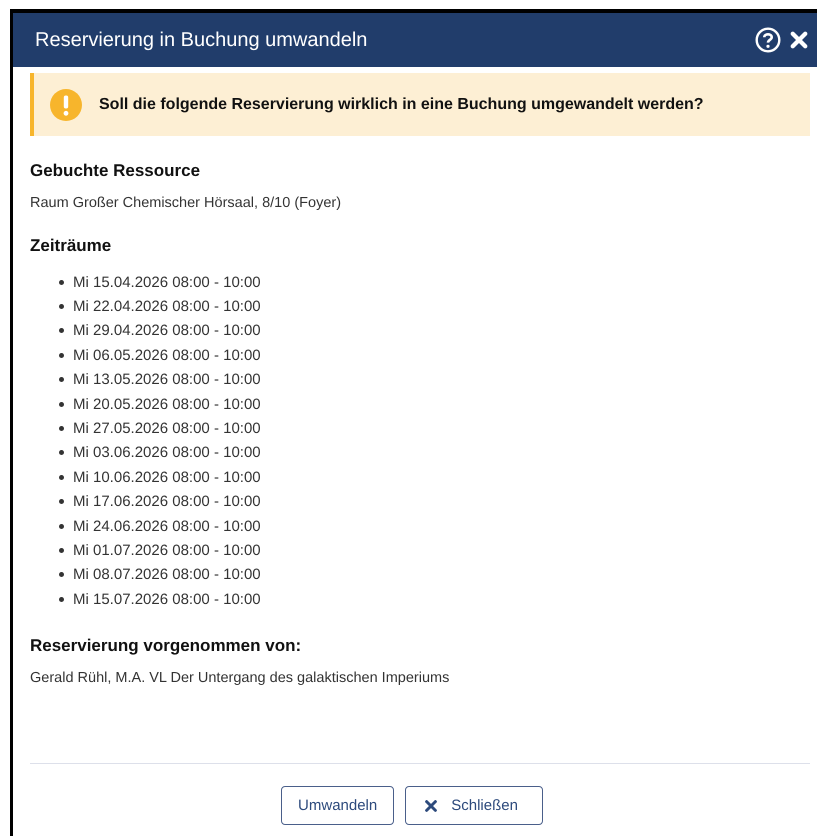 This screenshot has height=836, width=817. I want to click on time-slot: Mi 15.07.2026 08:00 - 10:00, so click(167, 599).